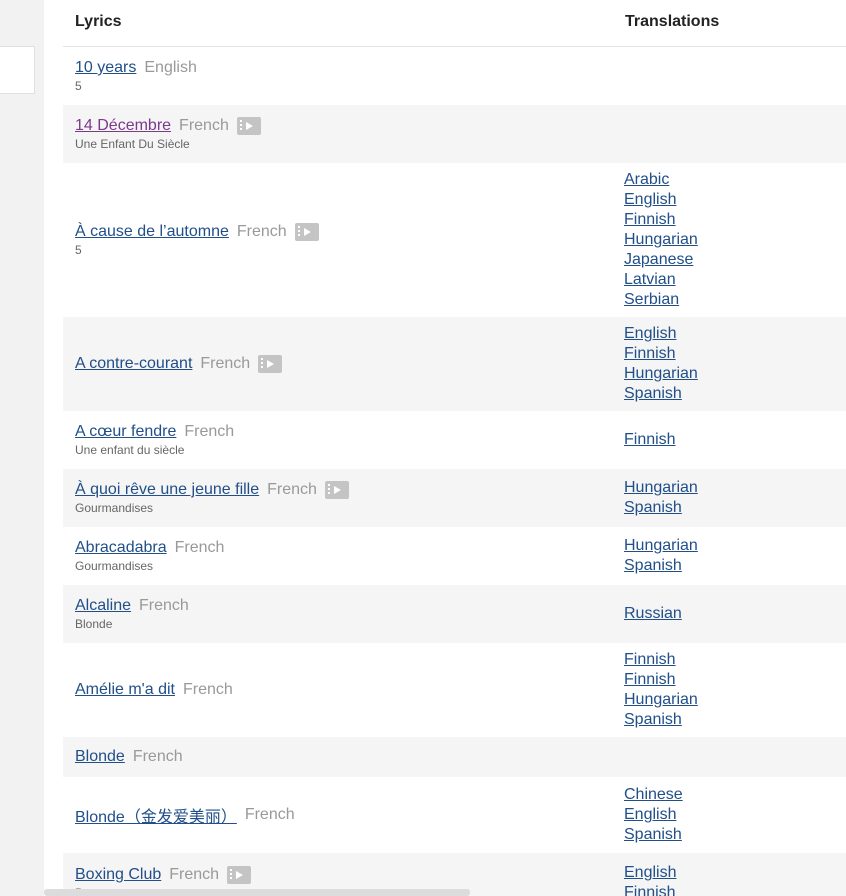  Describe the element at coordinates (661, 280) in the screenshot. I see `translation-link: Latvian` at that location.